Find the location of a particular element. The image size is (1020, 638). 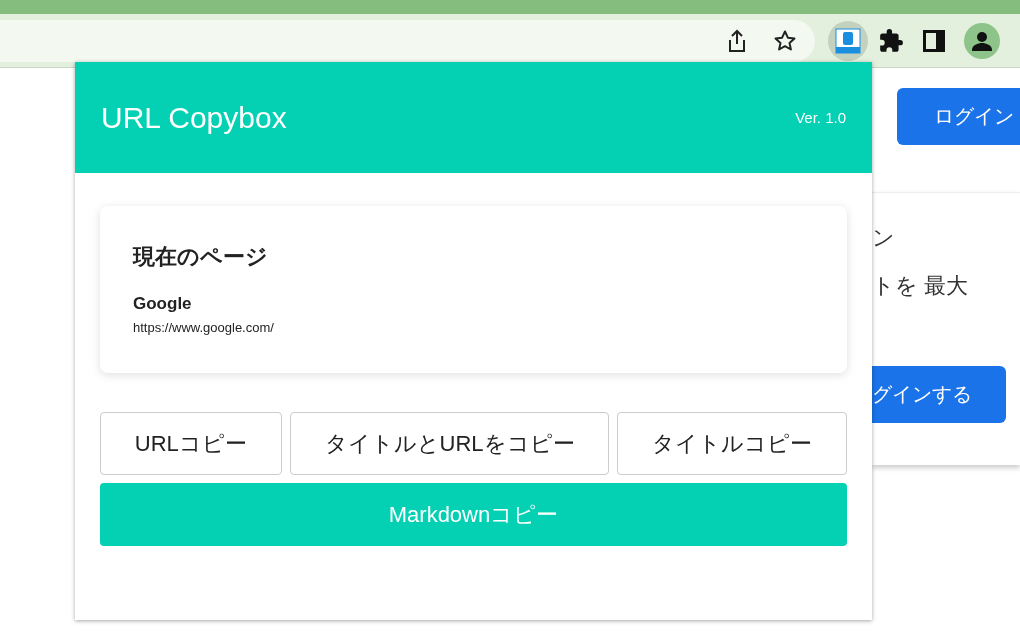

copy-button: URLコピー is located at coordinates (191, 443).